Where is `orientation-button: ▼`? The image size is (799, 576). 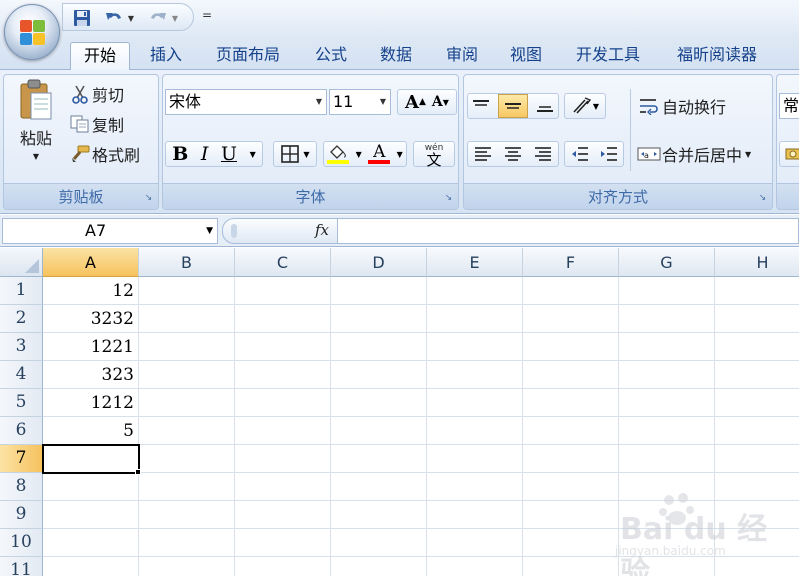
orientation-button: ▼ is located at coordinates (585, 106).